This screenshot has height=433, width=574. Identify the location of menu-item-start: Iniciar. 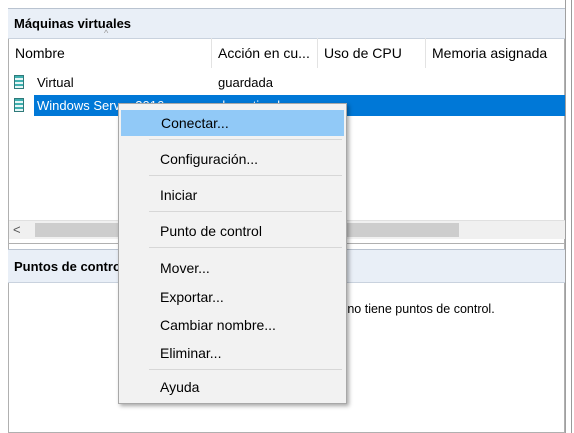
(232, 195).